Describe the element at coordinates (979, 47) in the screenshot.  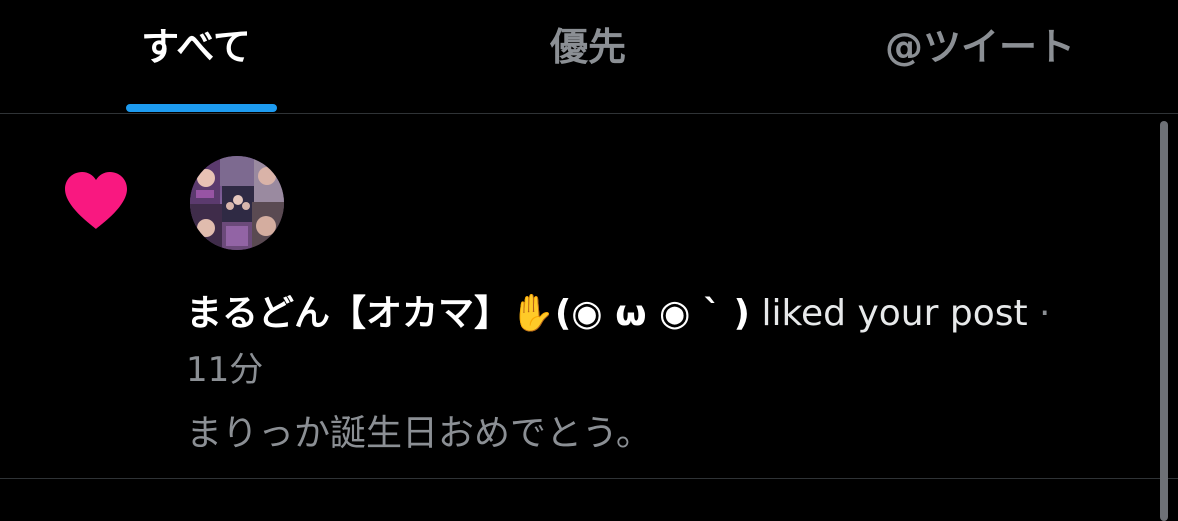
I see `tab-mentions-label: @ツイート` at that location.